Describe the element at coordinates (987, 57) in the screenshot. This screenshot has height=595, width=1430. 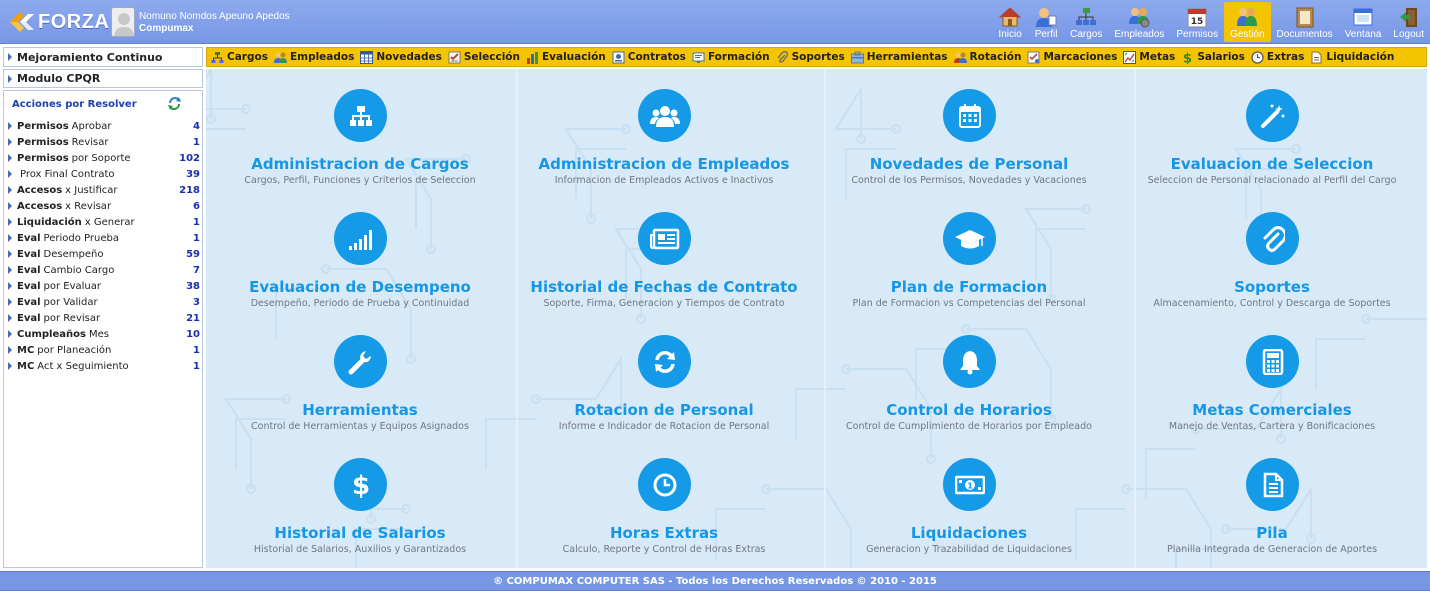
I see `module-rotacion: Rotación` at that location.